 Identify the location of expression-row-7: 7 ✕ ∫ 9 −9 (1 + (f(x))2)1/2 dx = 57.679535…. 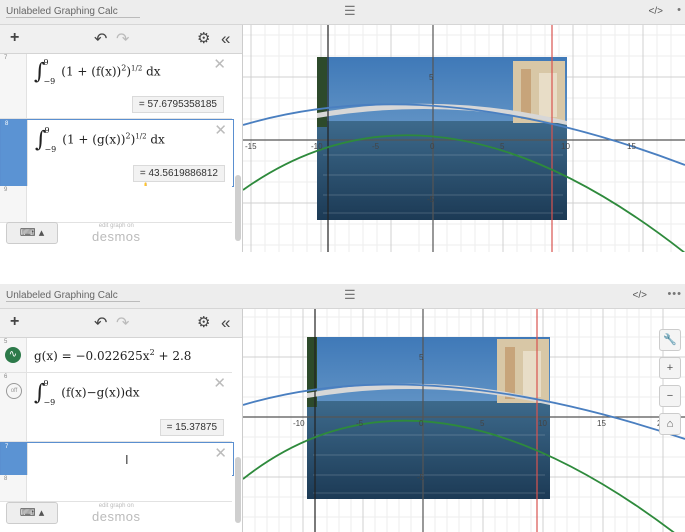
(116, 86).